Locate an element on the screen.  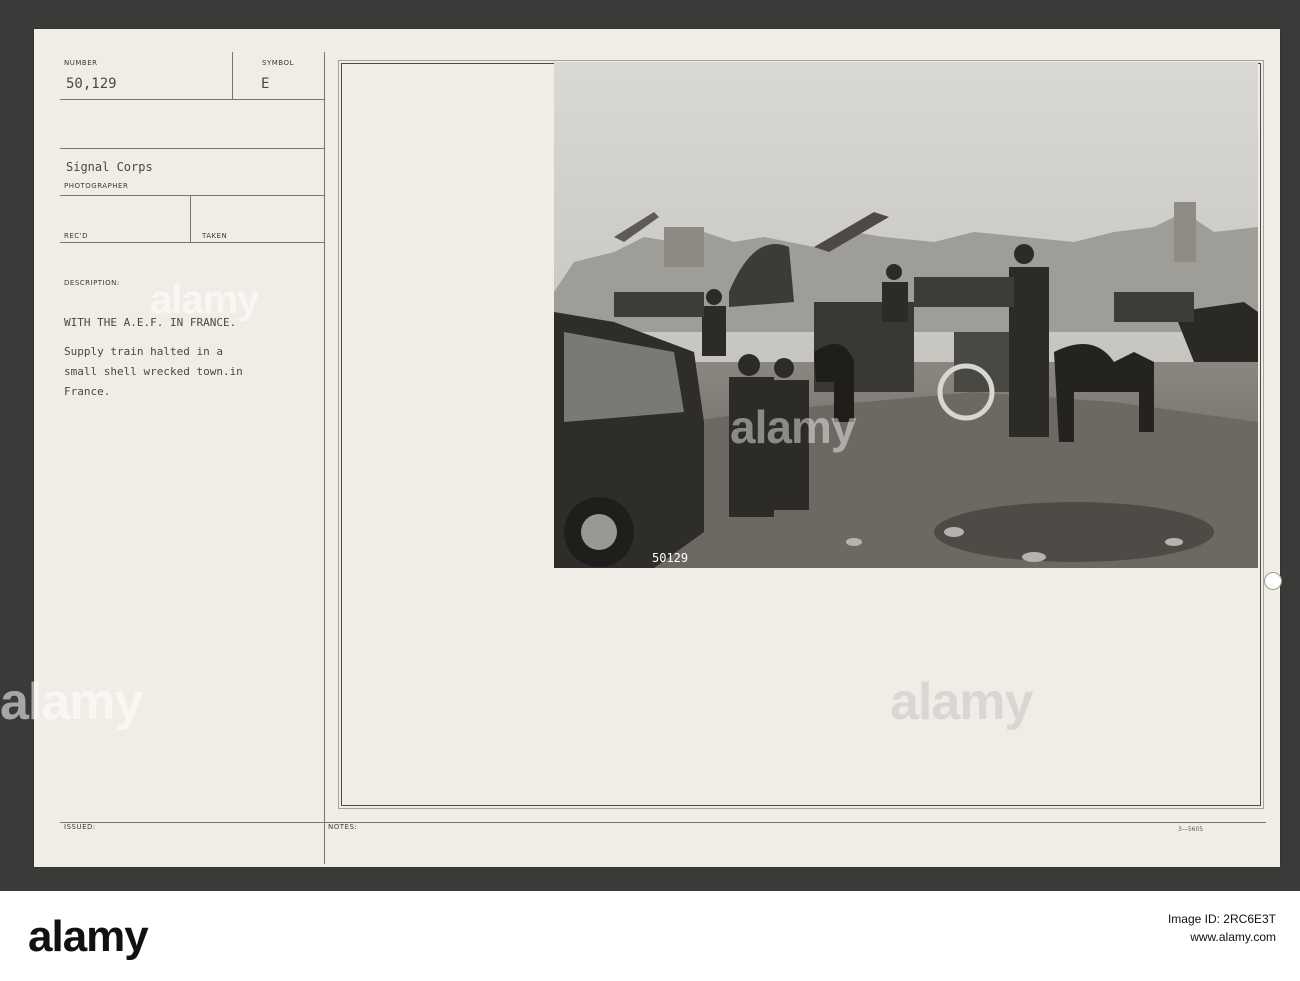
footer-logo: alamy is located at coordinates (88, 936).